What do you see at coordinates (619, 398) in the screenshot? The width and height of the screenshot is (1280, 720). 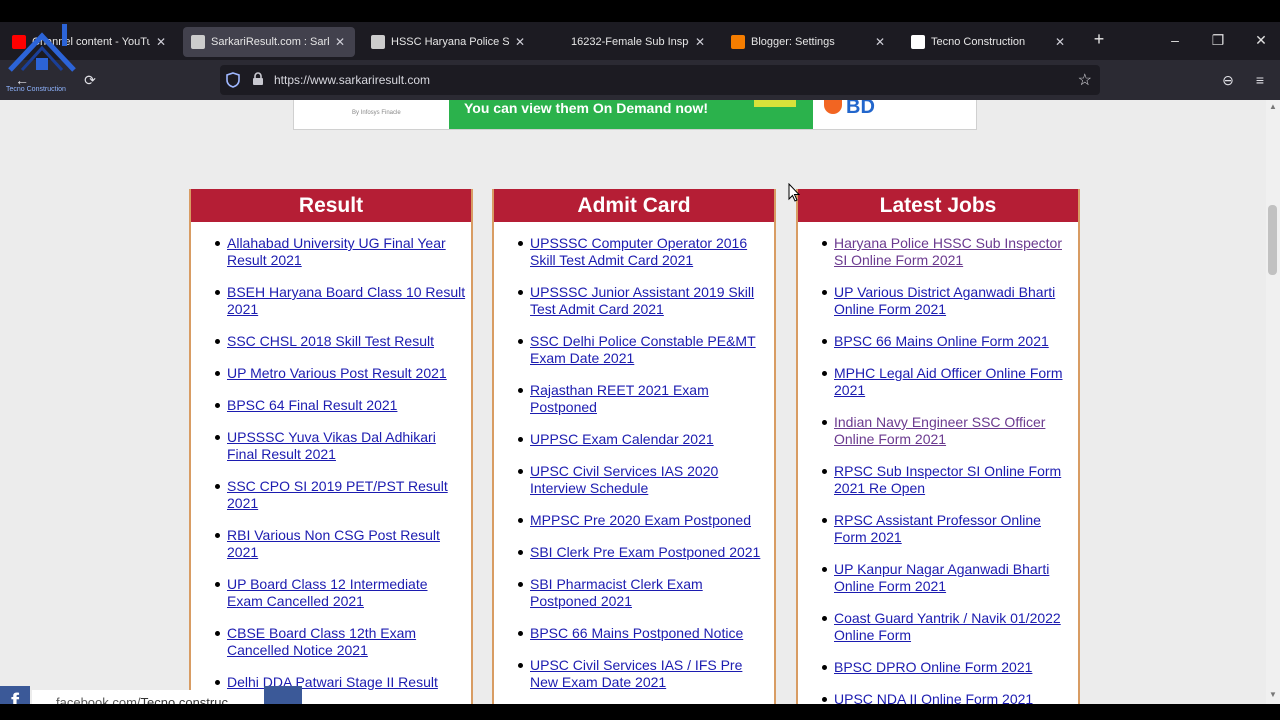 I see `list-item-link: Rajasthan REET 2021 Exam Postponed` at bounding box center [619, 398].